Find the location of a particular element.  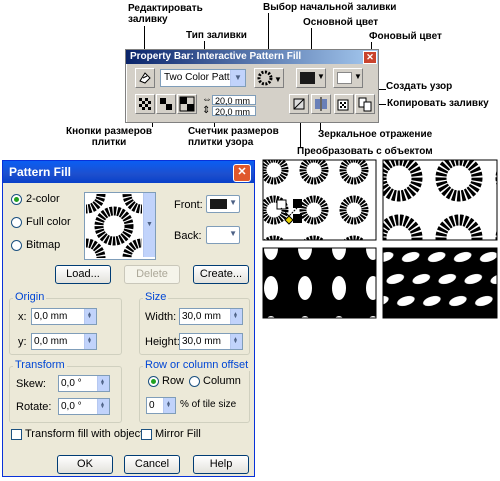

annotation-pick-start: Выбор начальной заливки is located at coordinates (330, 7).